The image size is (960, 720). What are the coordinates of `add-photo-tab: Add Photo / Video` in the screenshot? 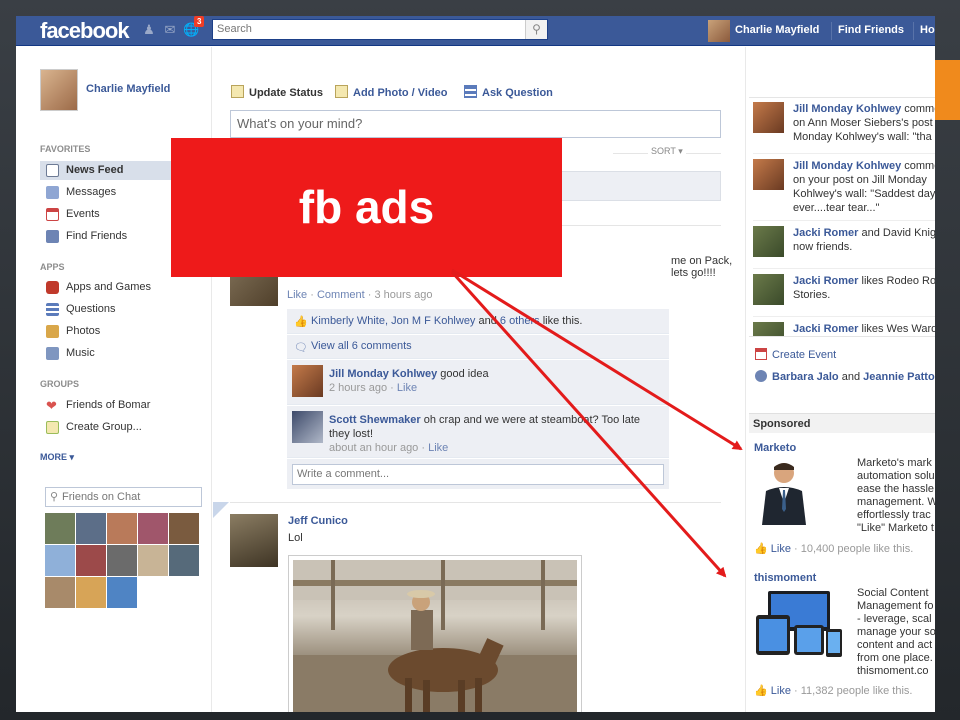 It's located at (391, 92).